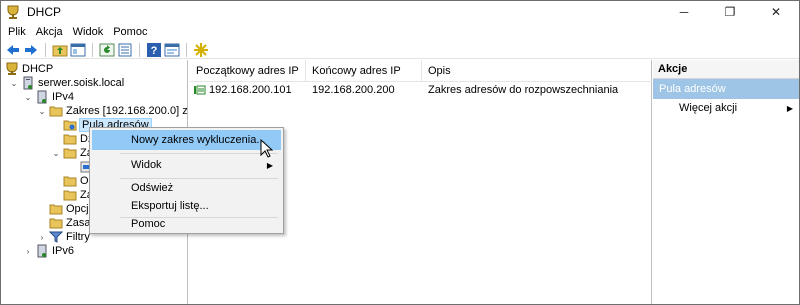 This screenshot has height=305, width=800. I want to click on menu-item-label: Pomoc, so click(148, 224).